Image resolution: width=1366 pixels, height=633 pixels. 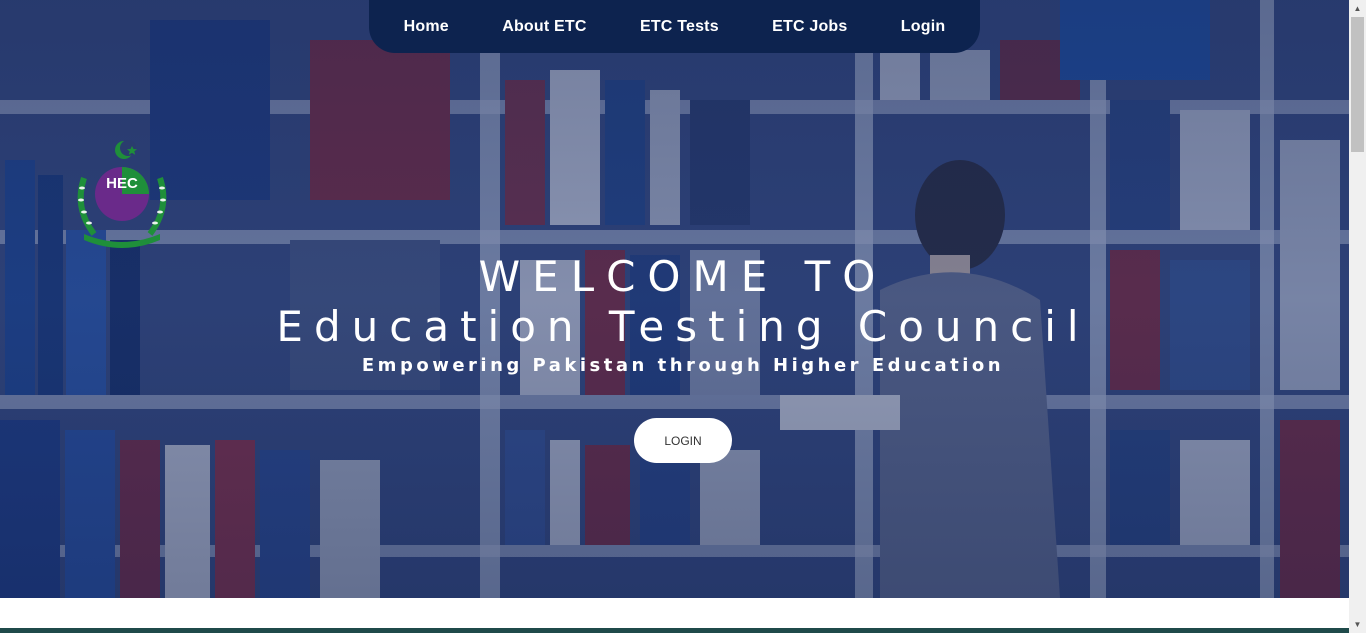 I want to click on nav-about-etc-link: About ETC, so click(x=544, y=27).